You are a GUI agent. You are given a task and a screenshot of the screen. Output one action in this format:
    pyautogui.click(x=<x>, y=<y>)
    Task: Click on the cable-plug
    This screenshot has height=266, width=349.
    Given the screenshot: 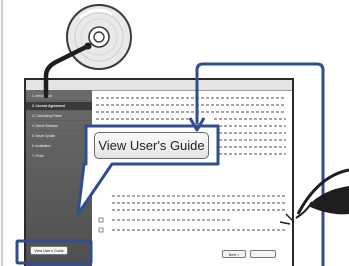 What is the action you would take?
    pyautogui.click(x=88, y=46)
    